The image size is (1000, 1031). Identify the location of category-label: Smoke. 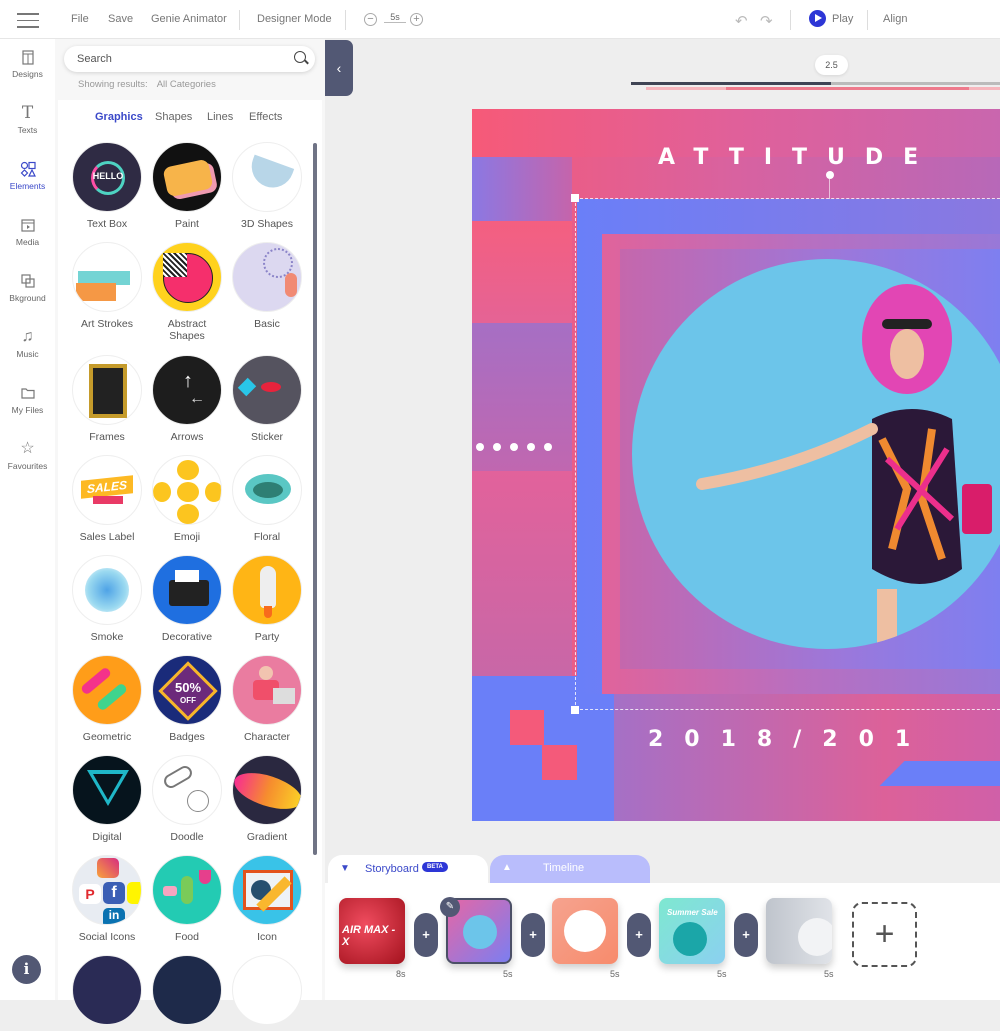
(107, 637).